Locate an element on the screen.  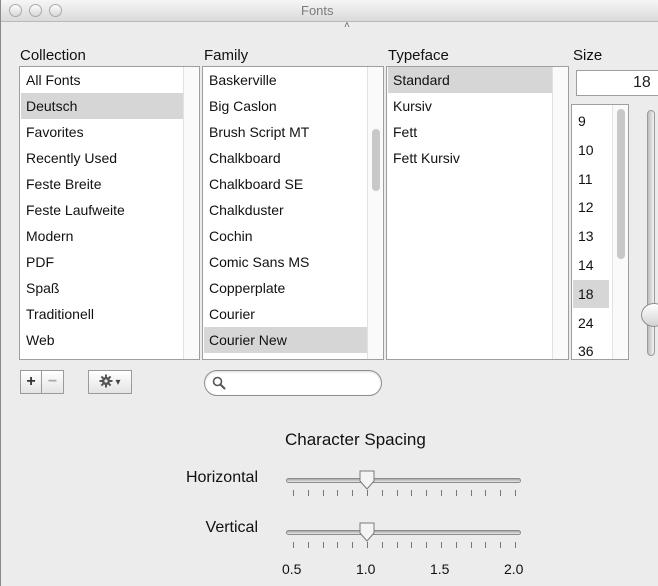
family-list-item: Courier is located at coordinates (285, 314).